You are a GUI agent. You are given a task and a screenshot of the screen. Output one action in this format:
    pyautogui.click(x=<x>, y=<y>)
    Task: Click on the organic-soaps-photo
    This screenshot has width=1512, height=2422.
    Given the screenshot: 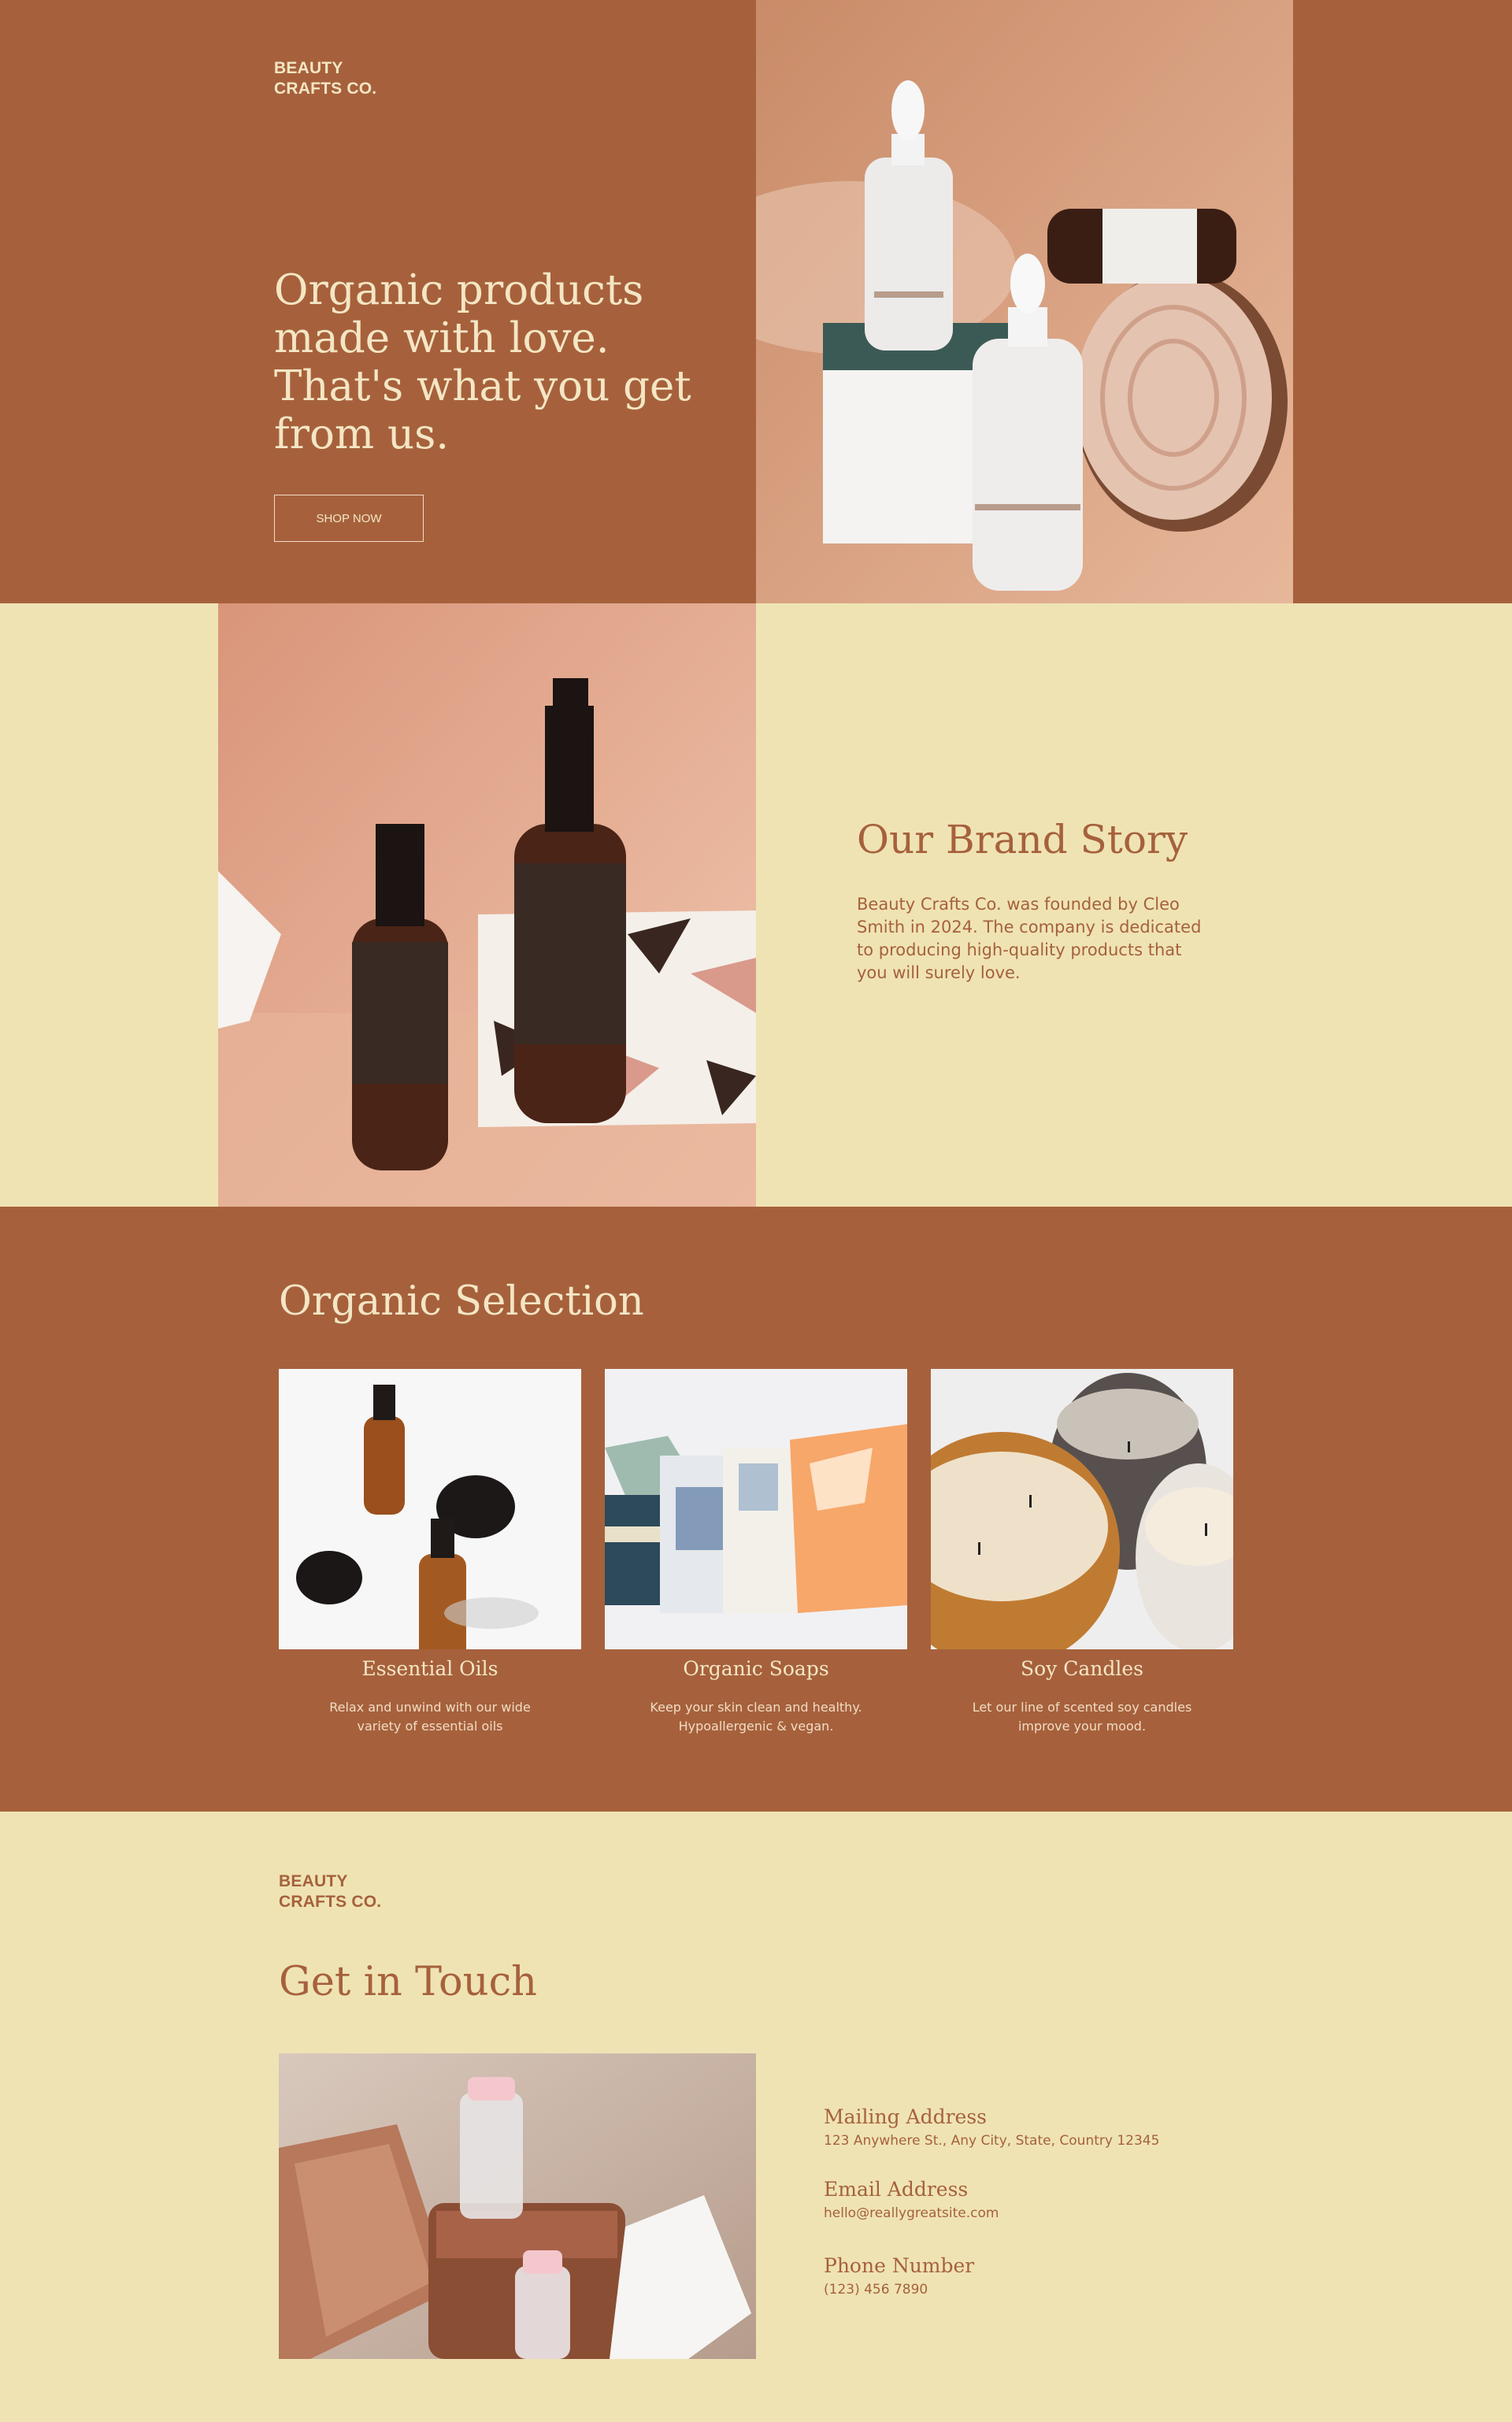 What is the action you would take?
    pyautogui.click(x=756, y=1509)
    